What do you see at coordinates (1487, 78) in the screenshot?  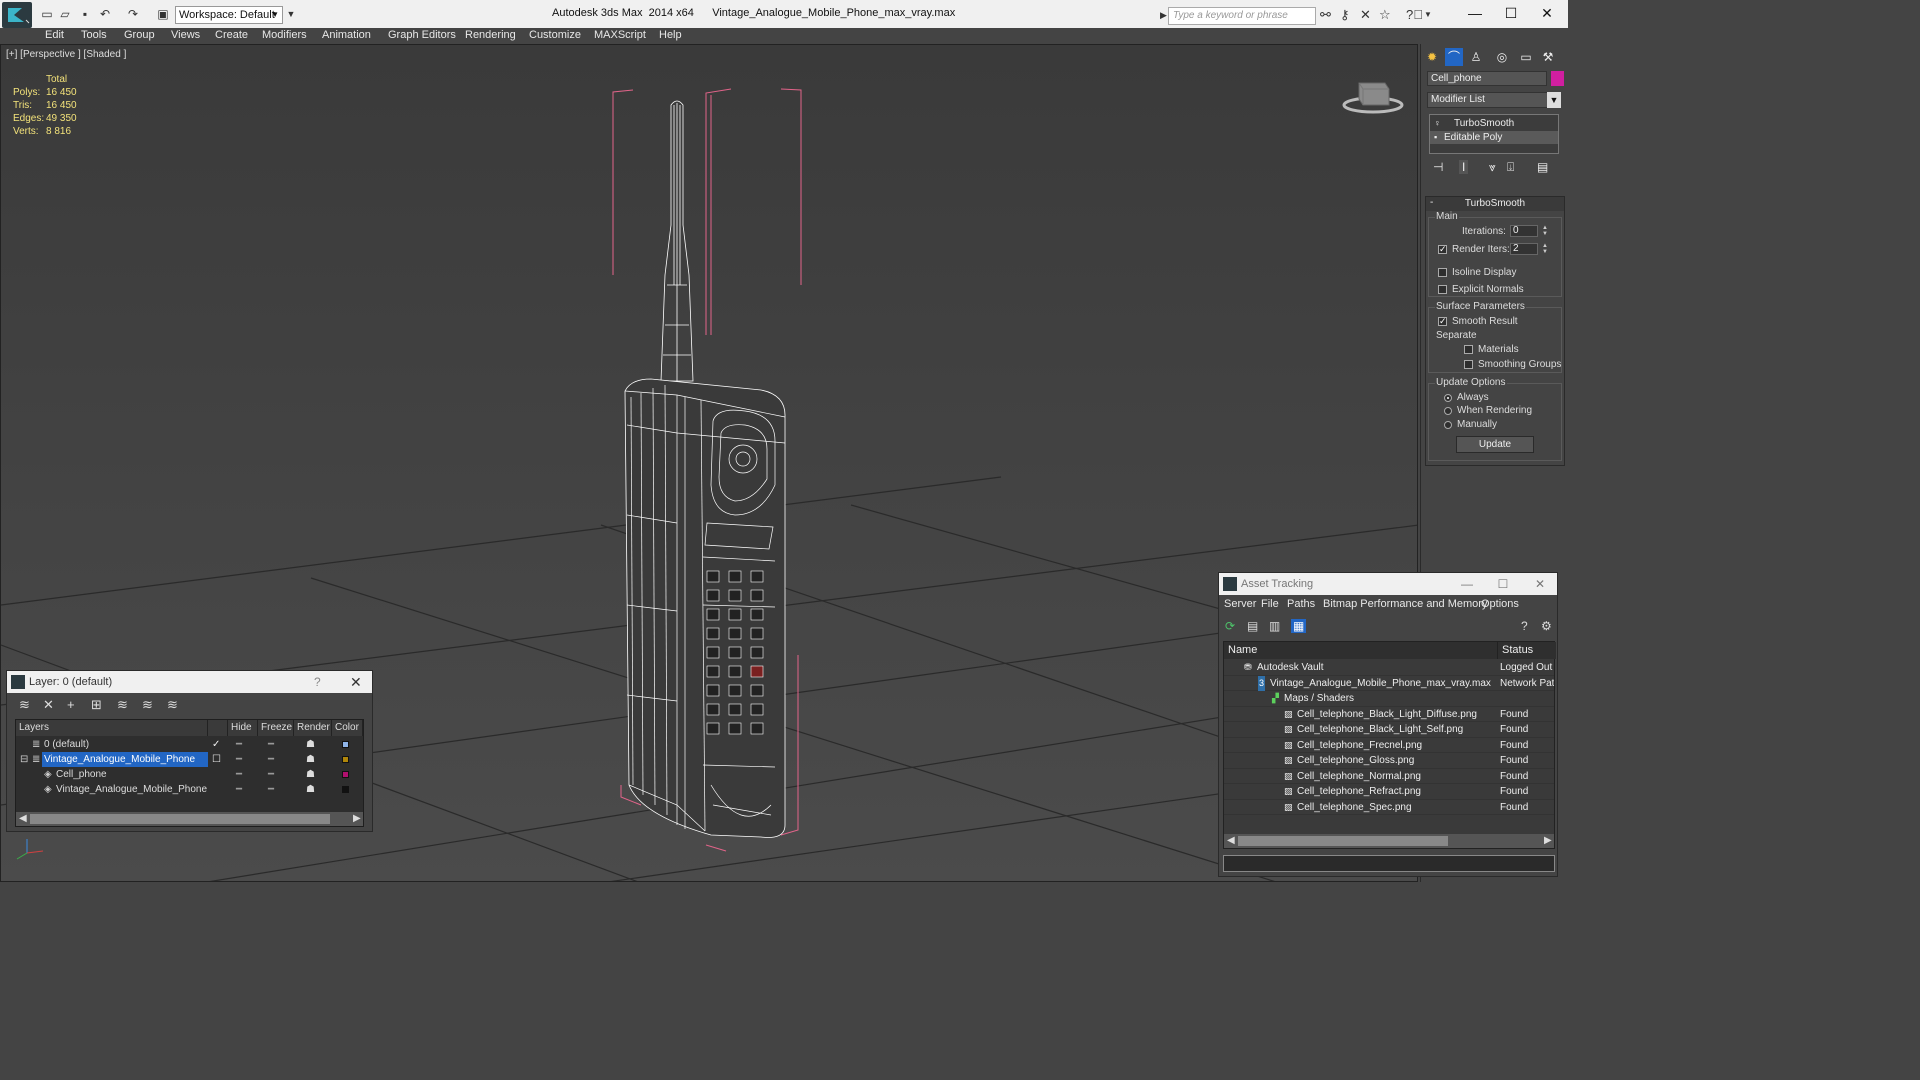 I see `object-name-input: Cell_phone` at bounding box center [1487, 78].